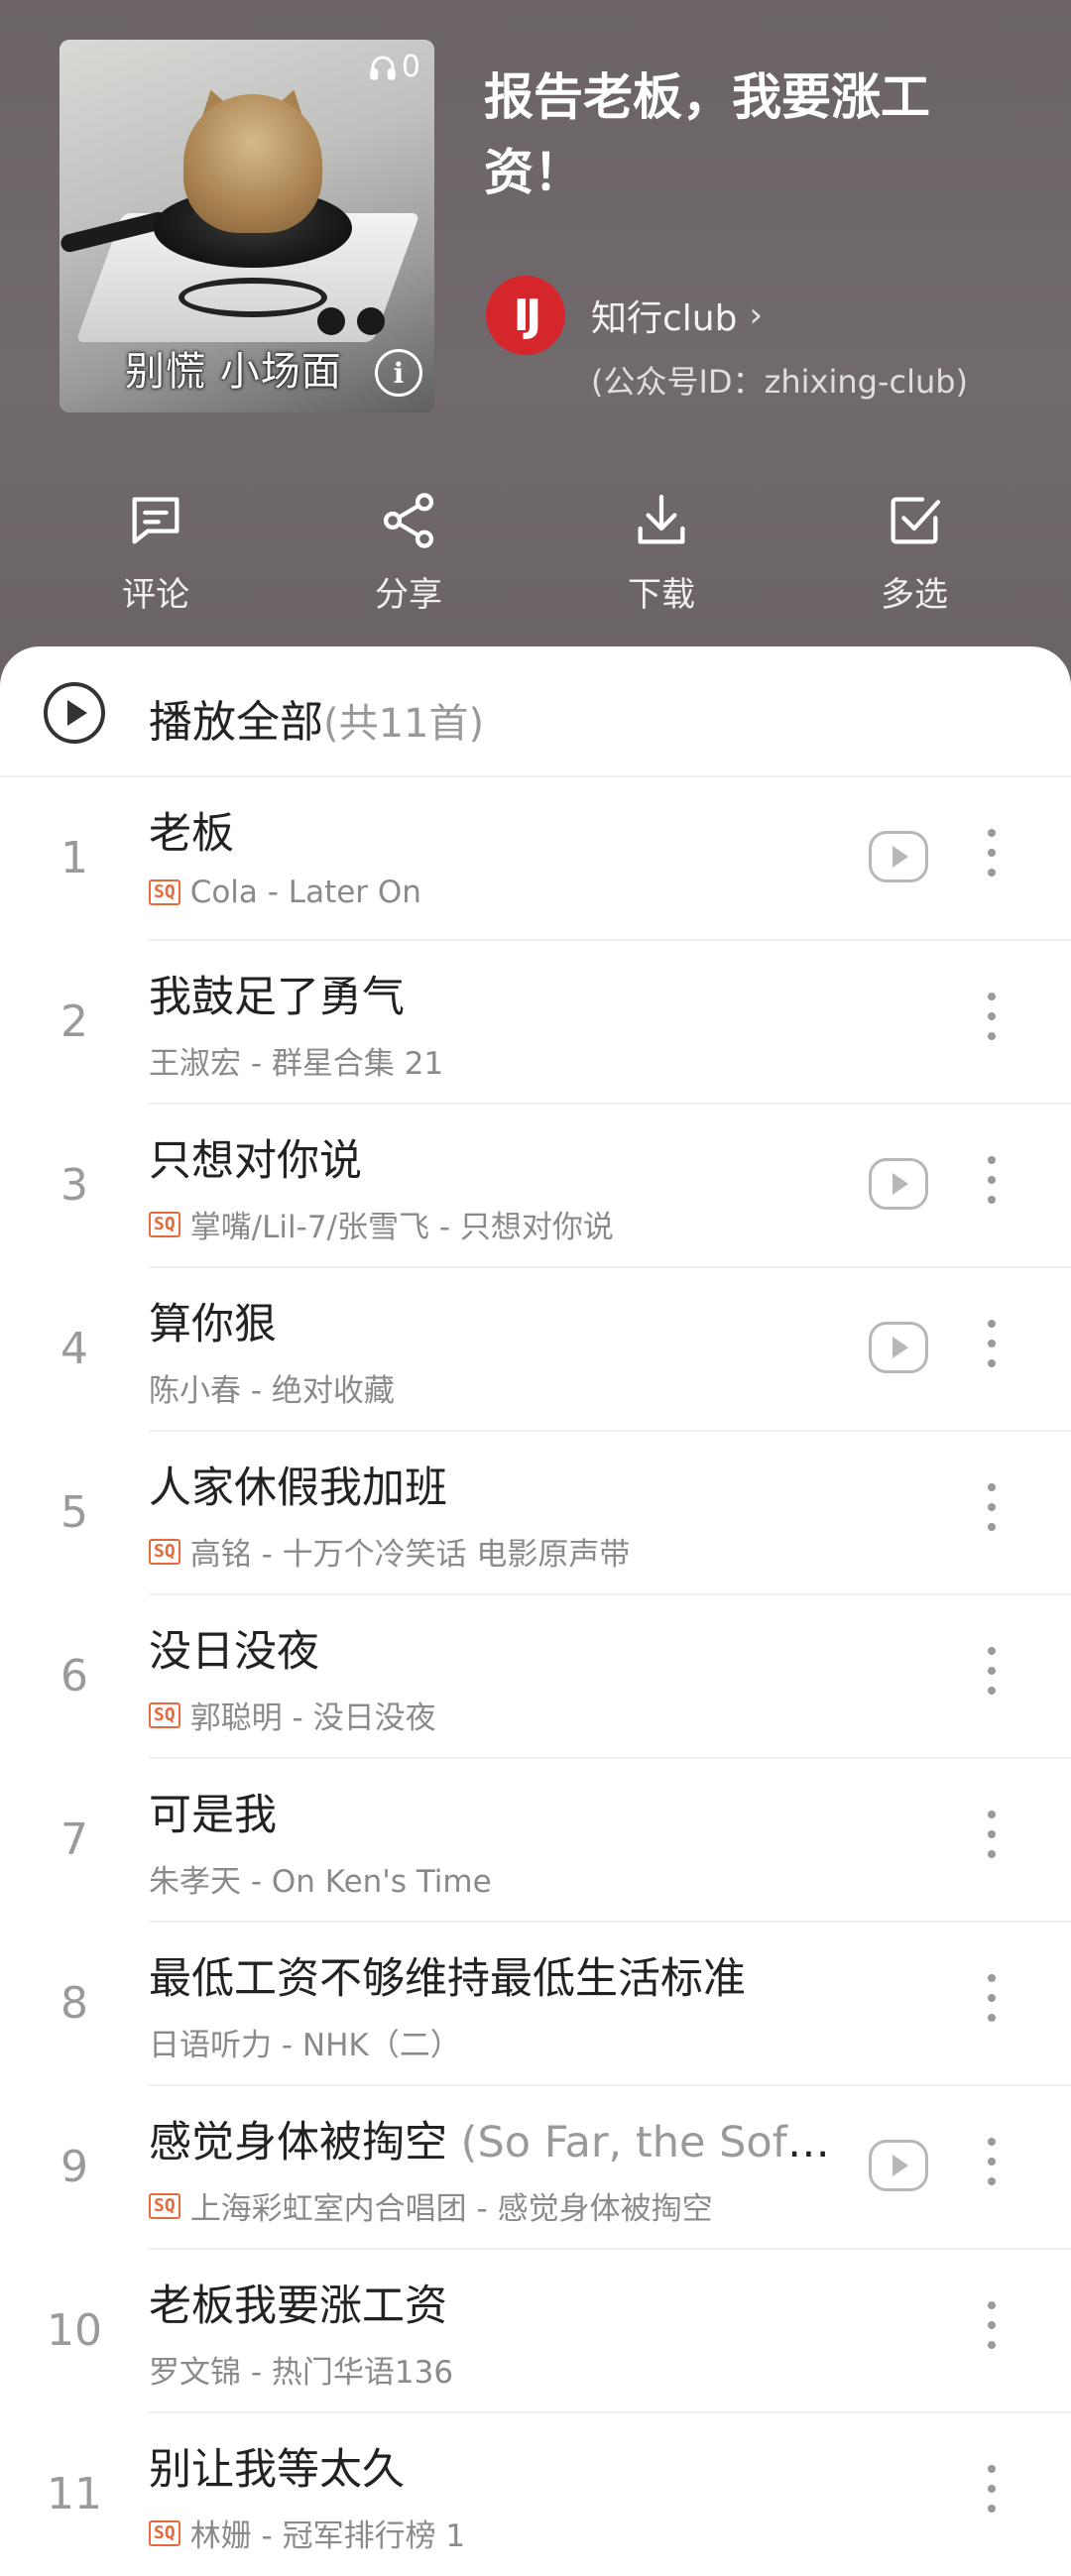  Describe the element at coordinates (525, 316) in the screenshot. I see `creator-avatar: IJ` at that location.